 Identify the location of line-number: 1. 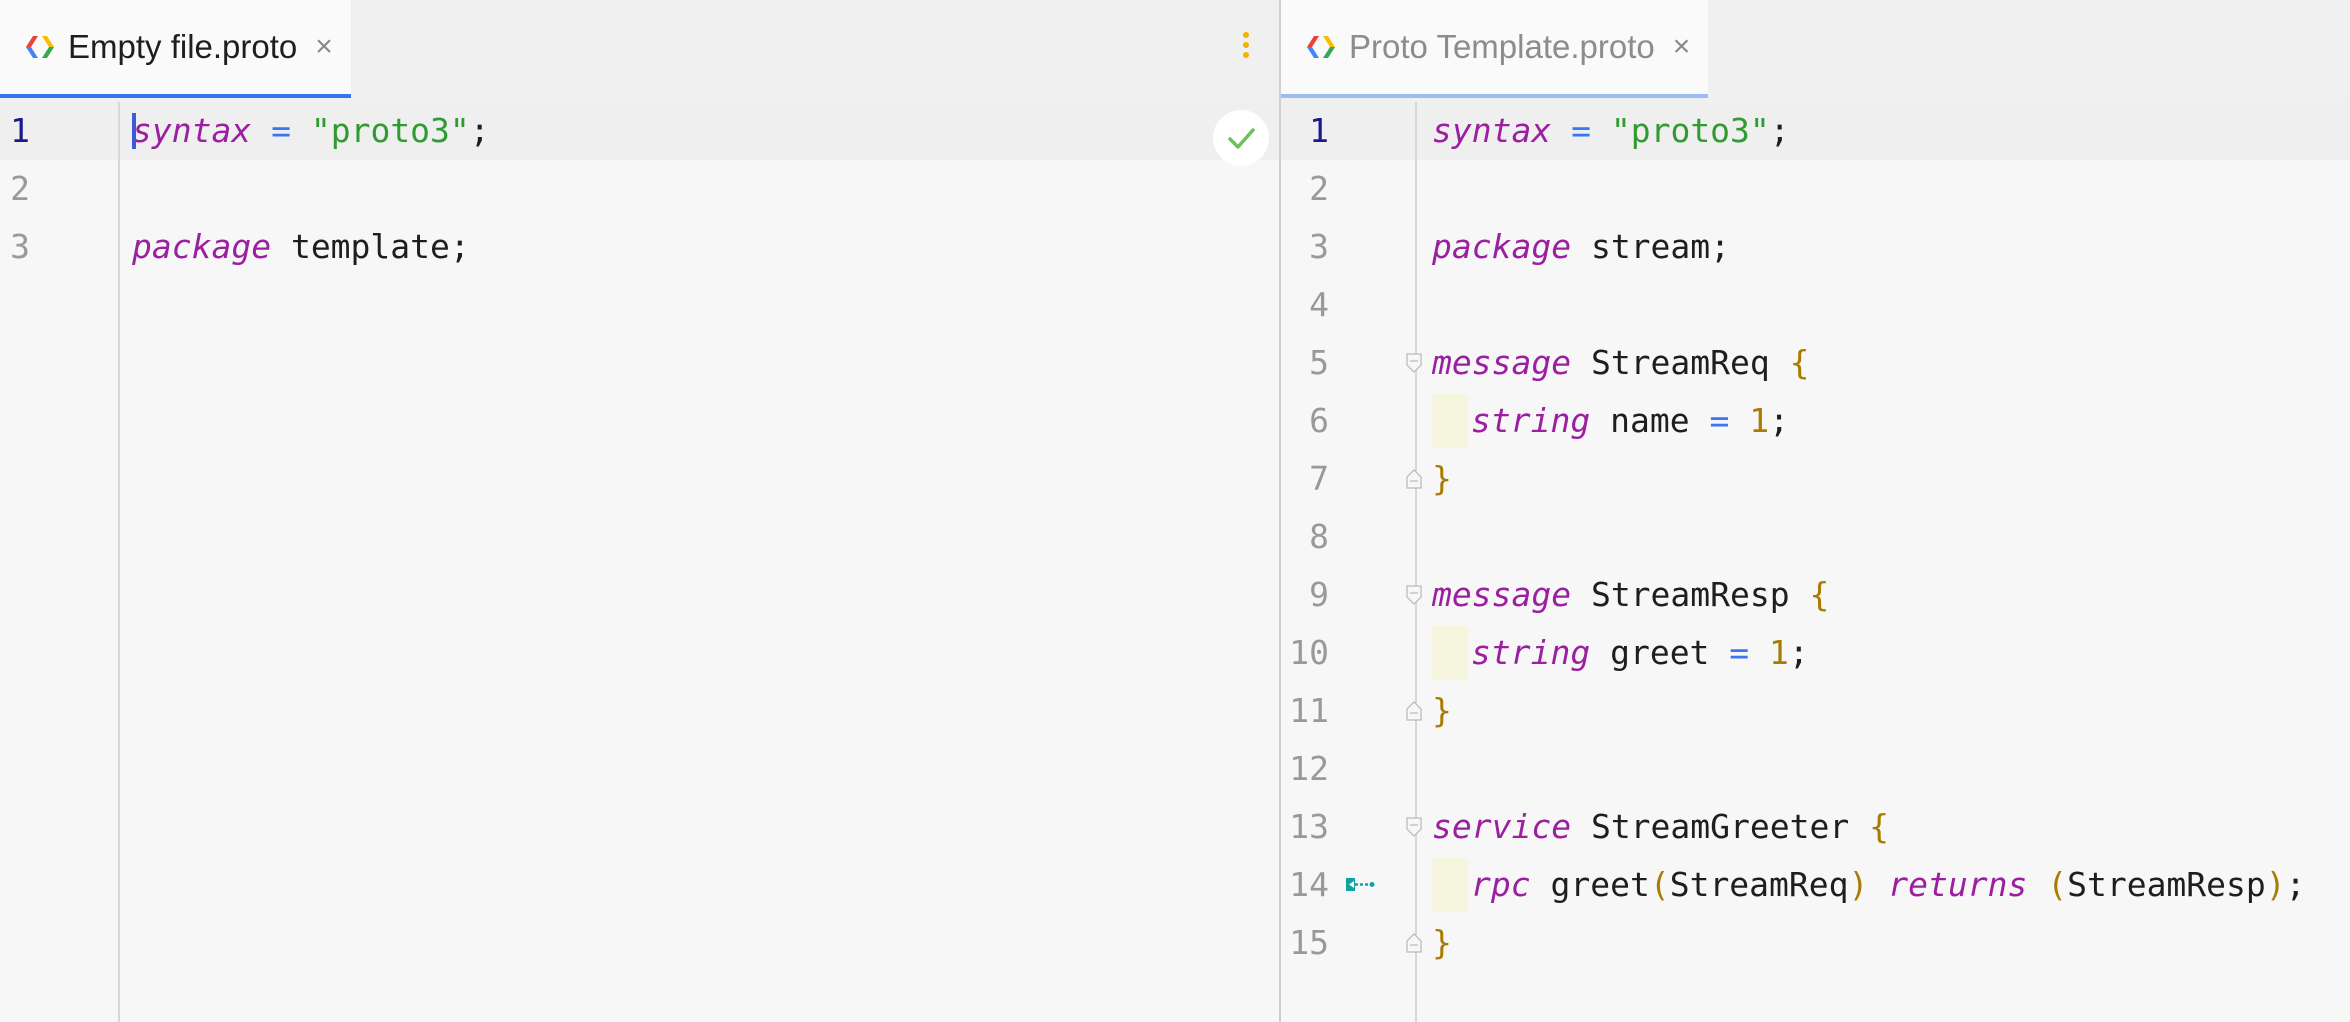
(1319, 130).